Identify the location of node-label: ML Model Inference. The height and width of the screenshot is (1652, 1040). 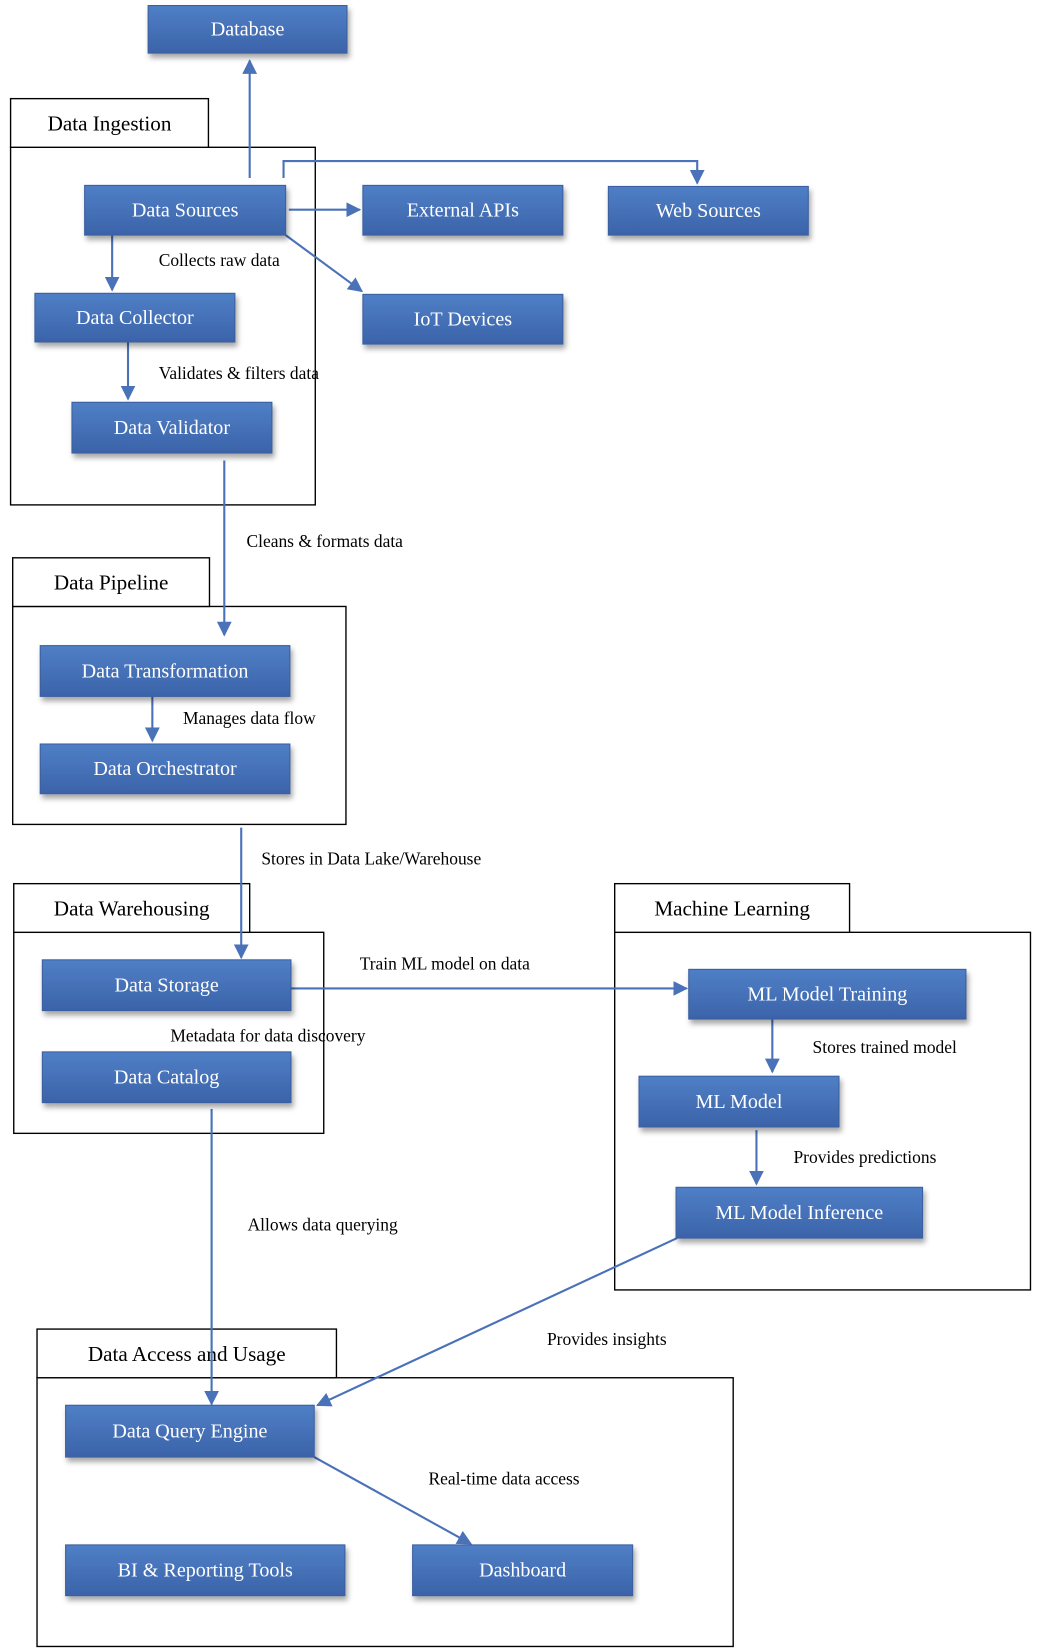
(799, 1213).